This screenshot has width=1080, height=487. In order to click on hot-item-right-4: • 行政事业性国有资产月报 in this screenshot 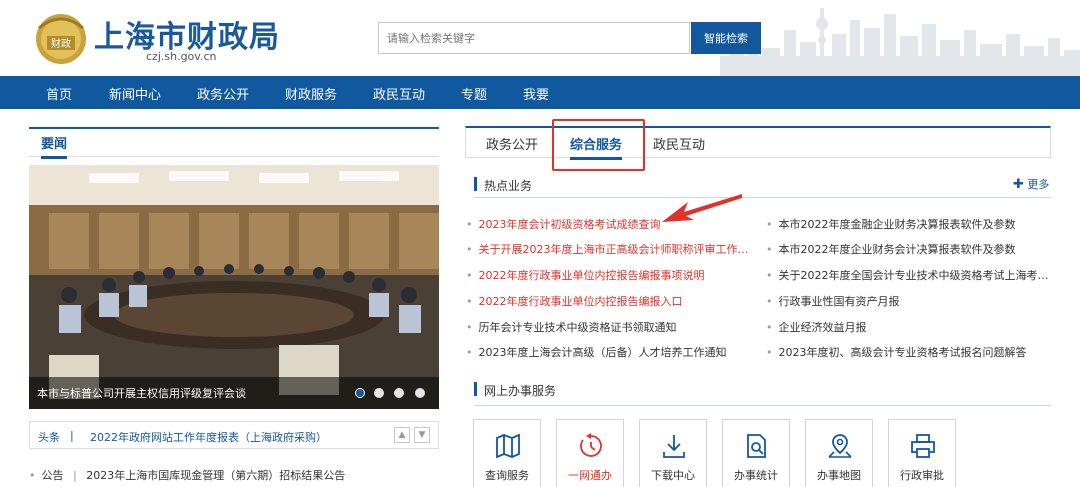, I will do `click(908, 301)`.